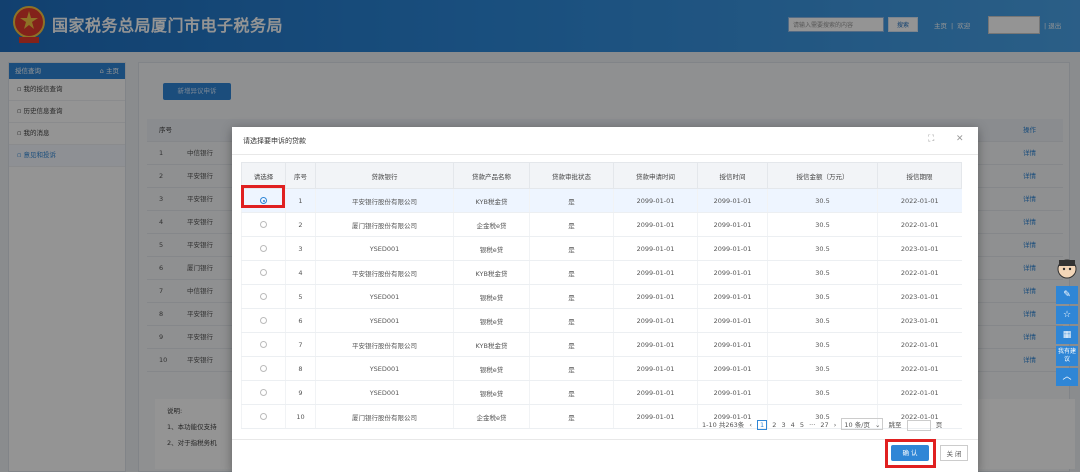 This screenshot has height=472, width=1080. I want to click on loan-cell-no: 2, so click(300, 224).